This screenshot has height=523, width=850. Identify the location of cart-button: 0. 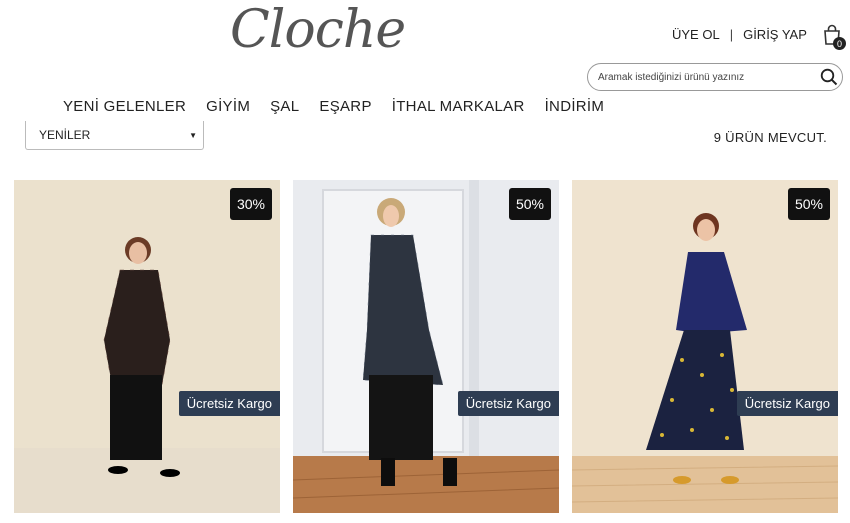
(834, 37).